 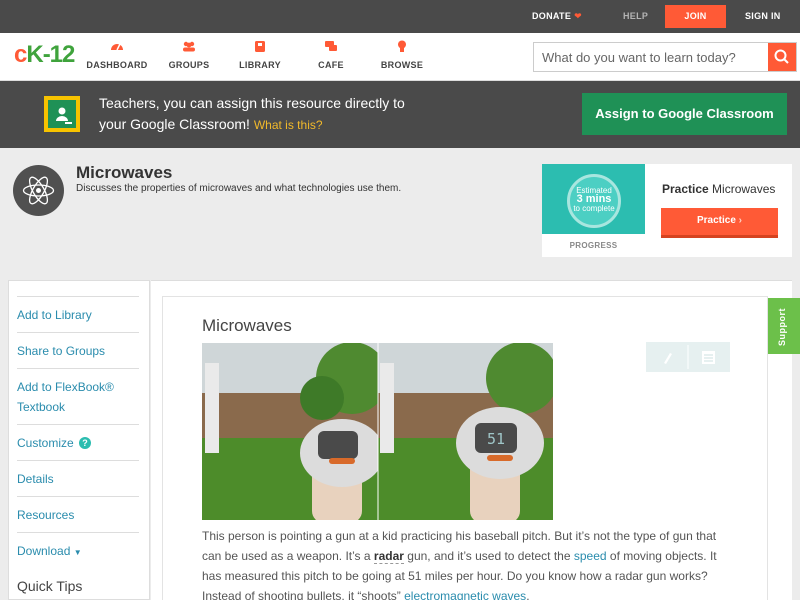 I want to click on practice-title-bold: Practice, so click(x=685, y=189).